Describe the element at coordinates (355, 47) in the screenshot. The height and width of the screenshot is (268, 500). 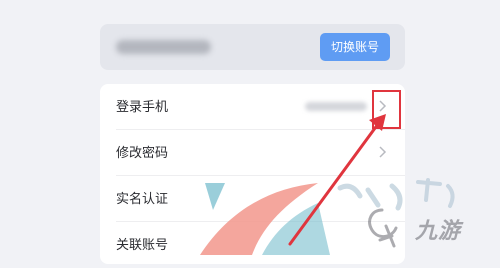
I see `switch-account-button: 切换账号` at that location.